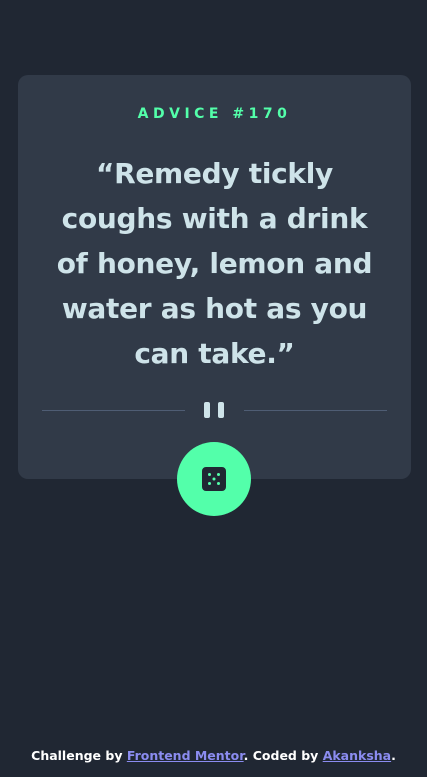 The height and width of the screenshot is (777, 427). What do you see at coordinates (185, 755) in the screenshot?
I see `frontend-mentor-link: Frontend Mentor` at bounding box center [185, 755].